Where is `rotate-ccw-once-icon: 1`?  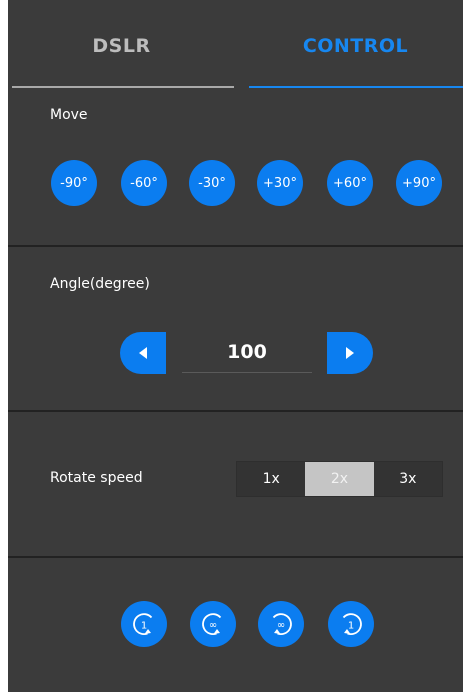 rotate-ccw-once-icon: 1 is located at coordinates (144, 624).